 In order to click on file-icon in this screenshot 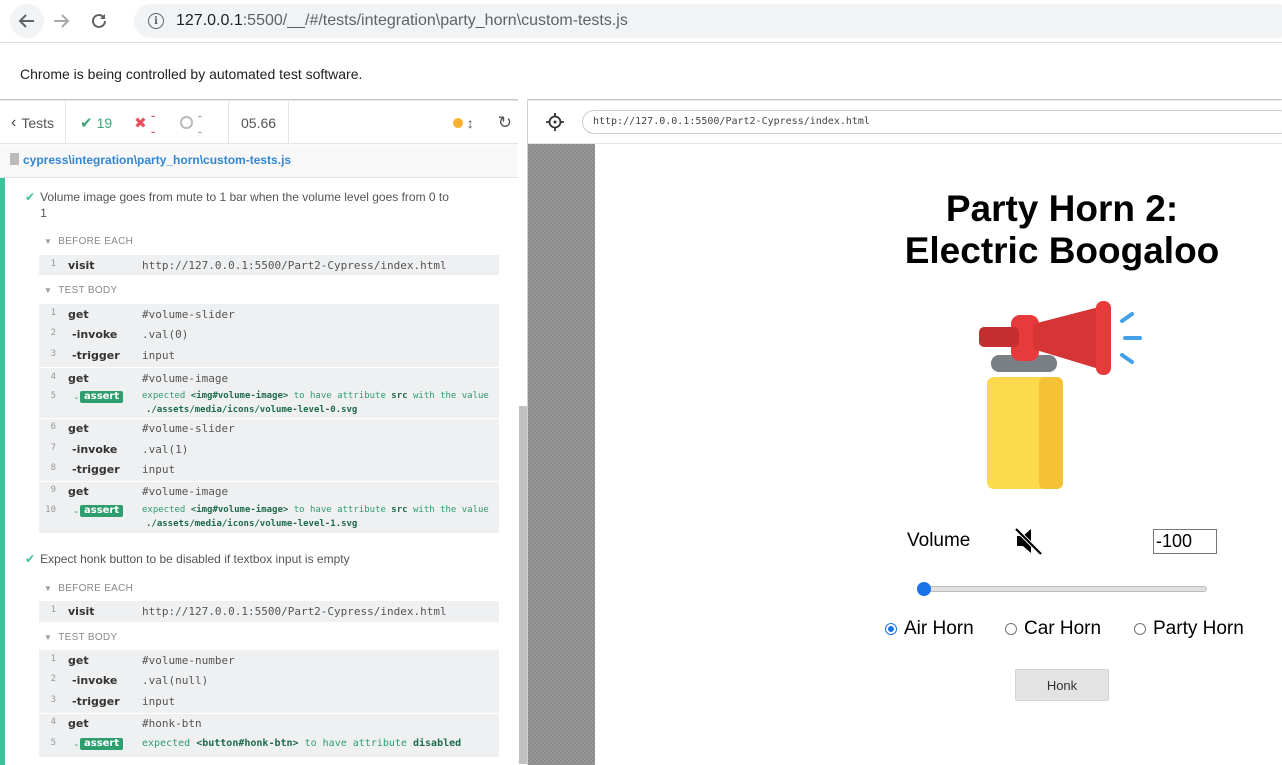, I will do `click(14, 159)`.